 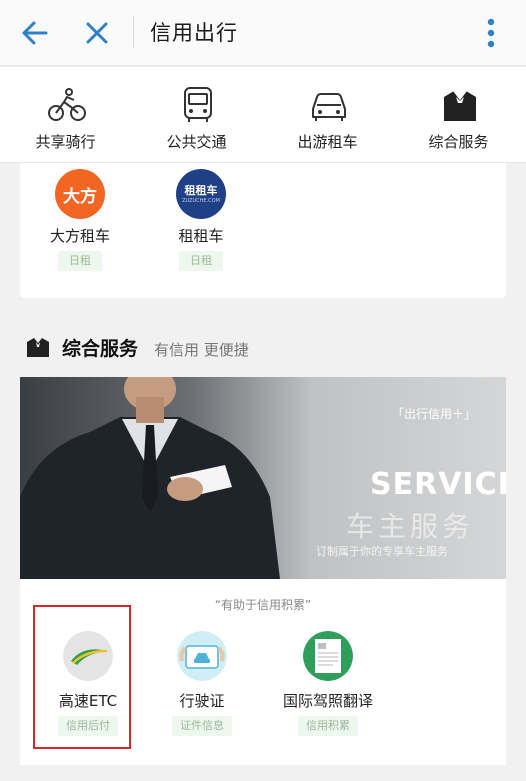 What do you see at coordinates (202, 686) in the screenshot?
I see `service-driving-license: 行驶证 证件信息` at bounding box center [202, 686].